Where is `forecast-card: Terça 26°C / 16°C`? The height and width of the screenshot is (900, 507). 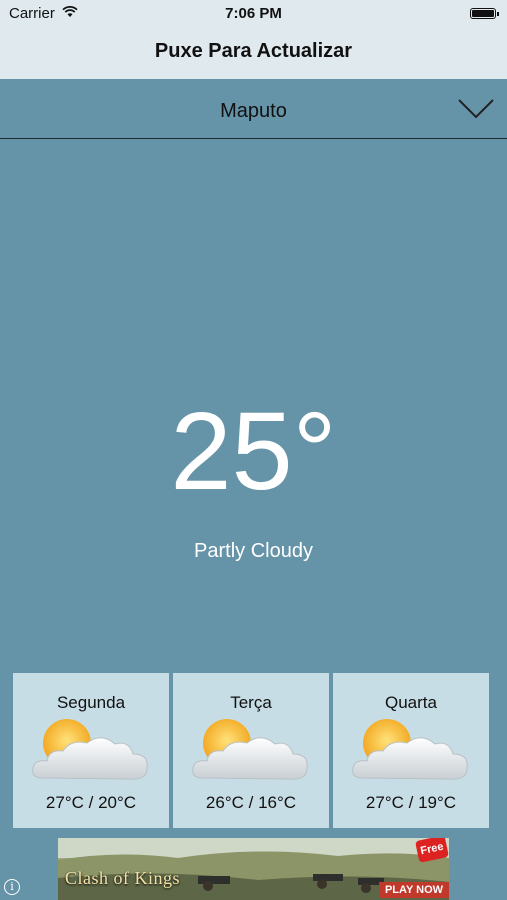
forecast-card: Terça 26°C / 16°C is located at coordinates (251, 750).